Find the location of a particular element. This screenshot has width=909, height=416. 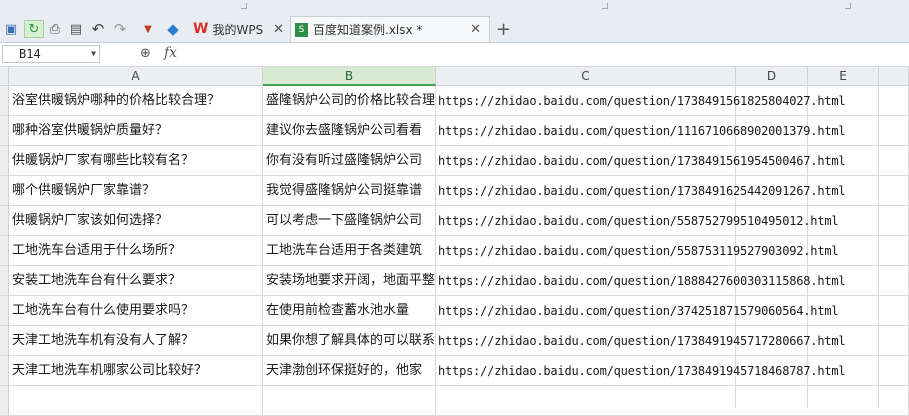

cell-b: 我觉得盛隆锅炉公司挺靠谱 is located at coordinates (349, 191).